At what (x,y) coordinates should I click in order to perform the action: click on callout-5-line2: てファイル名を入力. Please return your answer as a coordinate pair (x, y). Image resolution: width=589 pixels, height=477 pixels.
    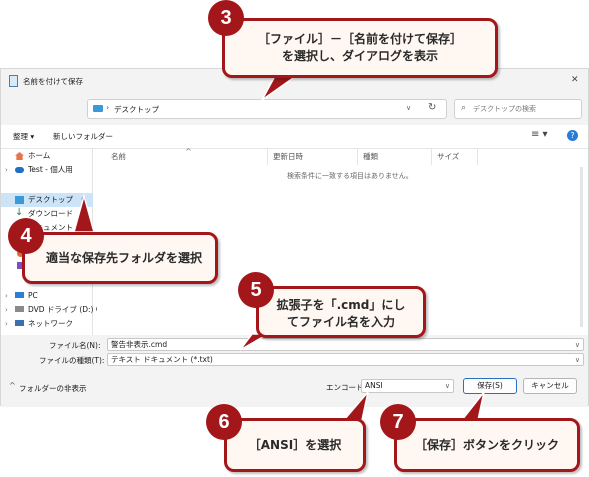
    Looking at the image, I should click on (340, 322).